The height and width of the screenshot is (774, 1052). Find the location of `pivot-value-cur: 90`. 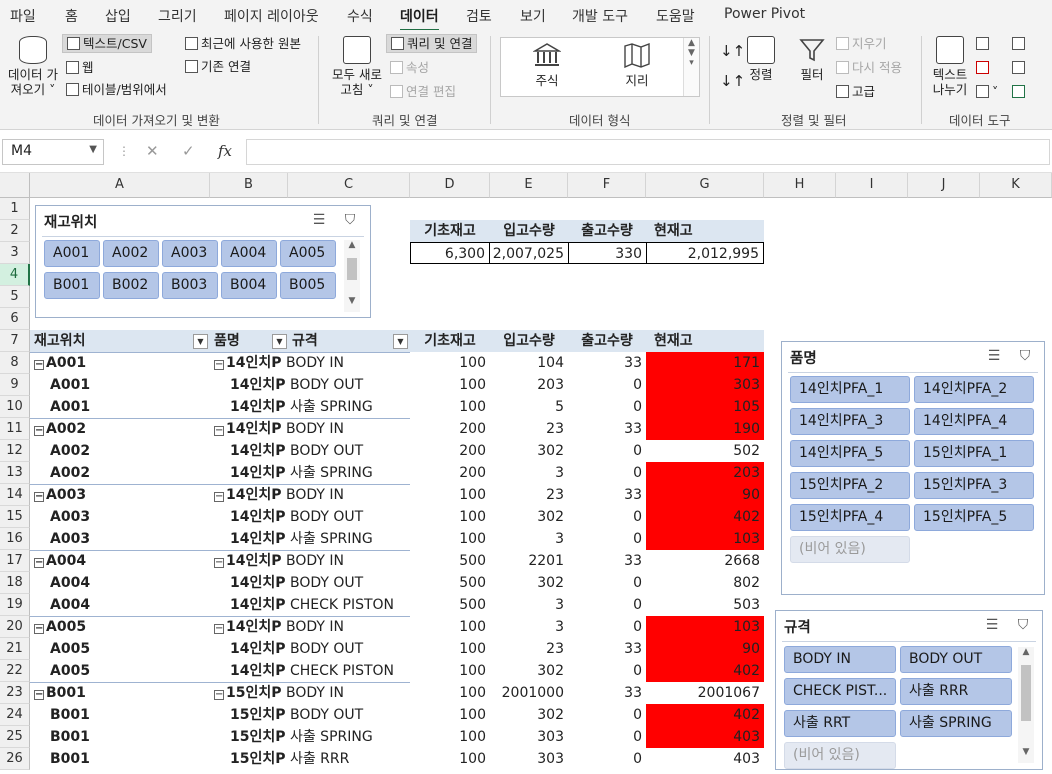

pivot-value-cur: 90 is located at coordinates (705, 495).